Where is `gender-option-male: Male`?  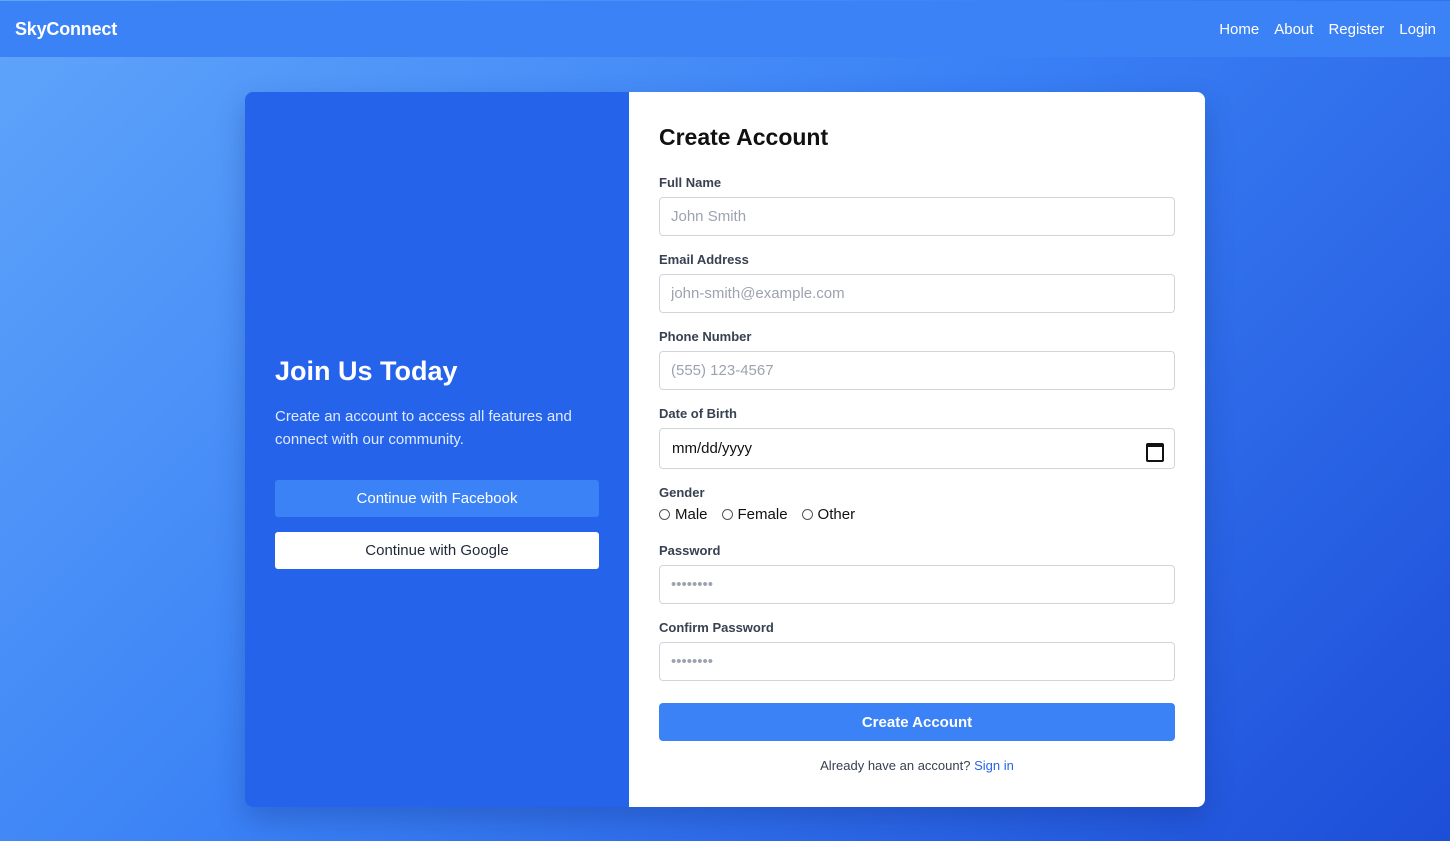
gender-option-male: Male is located at coordinates (683, 514).